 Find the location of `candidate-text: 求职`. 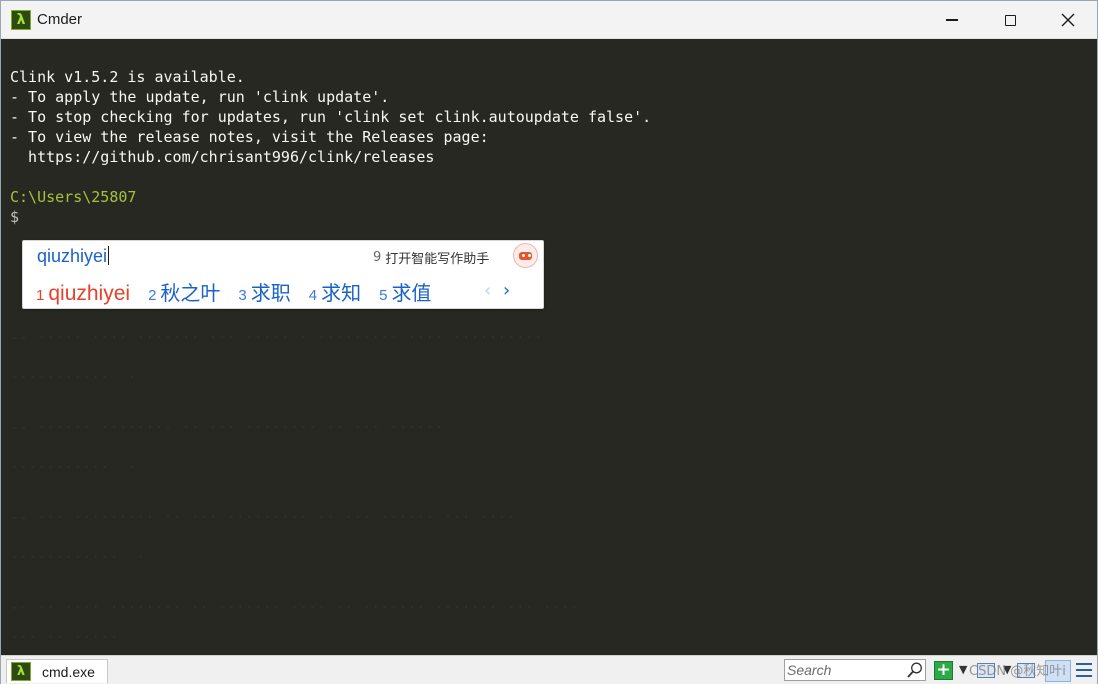

candidate-text: 求职 is located at coordinates (270, 293).